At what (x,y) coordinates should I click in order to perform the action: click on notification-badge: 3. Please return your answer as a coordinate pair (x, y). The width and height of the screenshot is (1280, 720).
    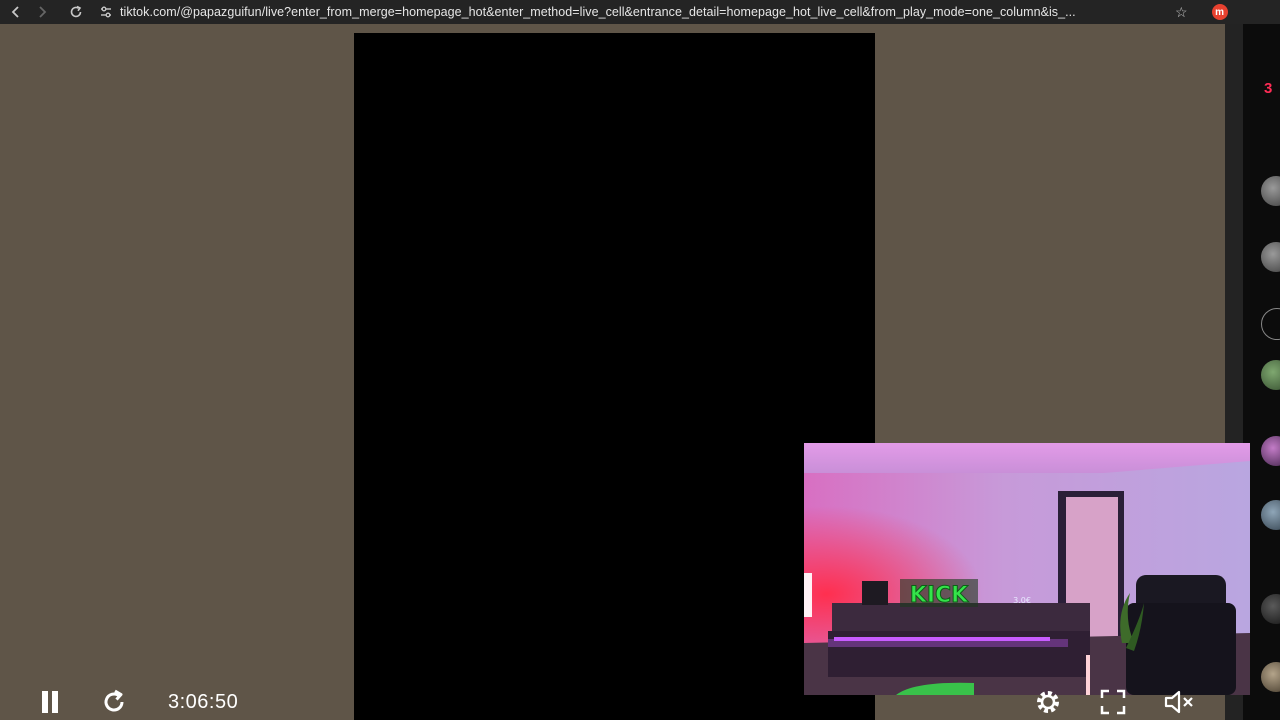
    Looking at the image, I should click on (1268, 88).